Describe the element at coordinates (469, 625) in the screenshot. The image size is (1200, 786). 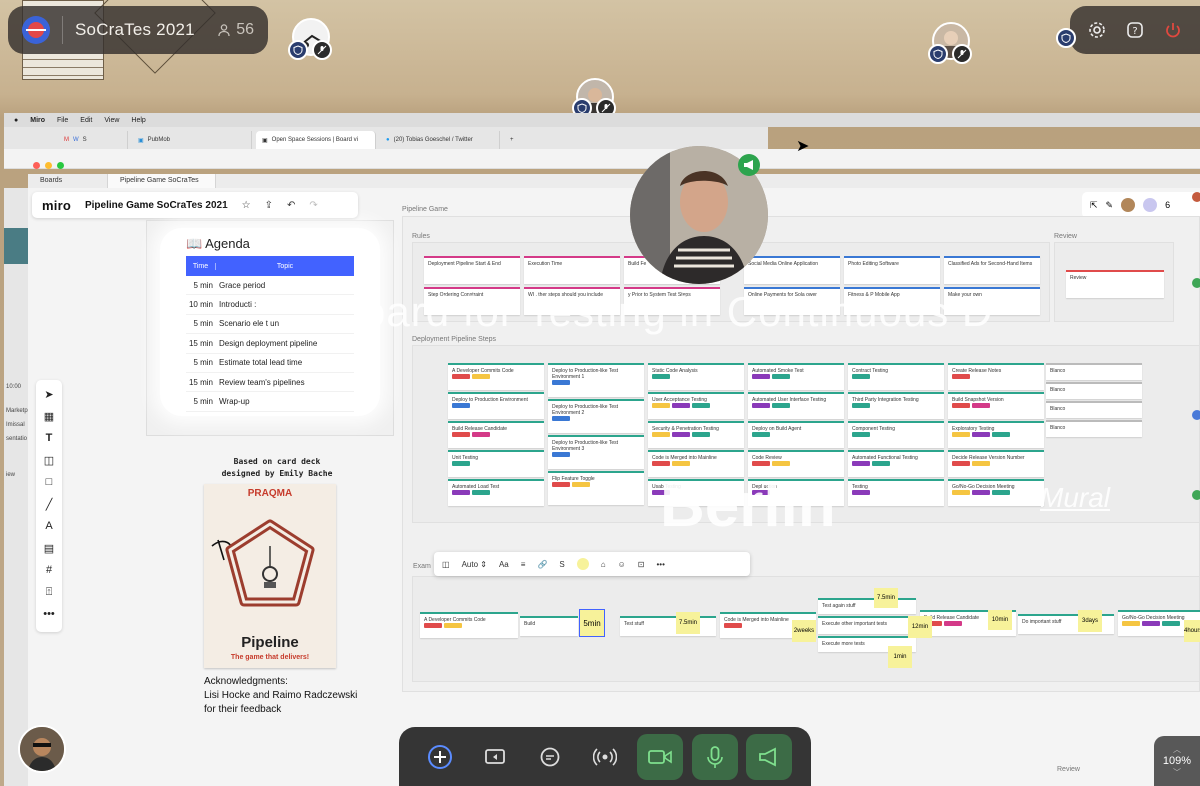
I see `example-card: A Developer Commits Code` at that location.